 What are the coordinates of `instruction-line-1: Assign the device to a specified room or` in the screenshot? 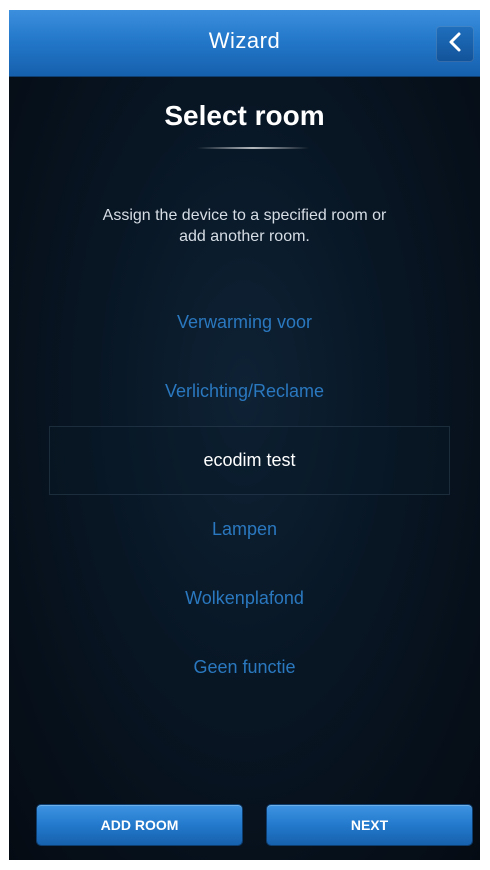 It's located at (244, 215).